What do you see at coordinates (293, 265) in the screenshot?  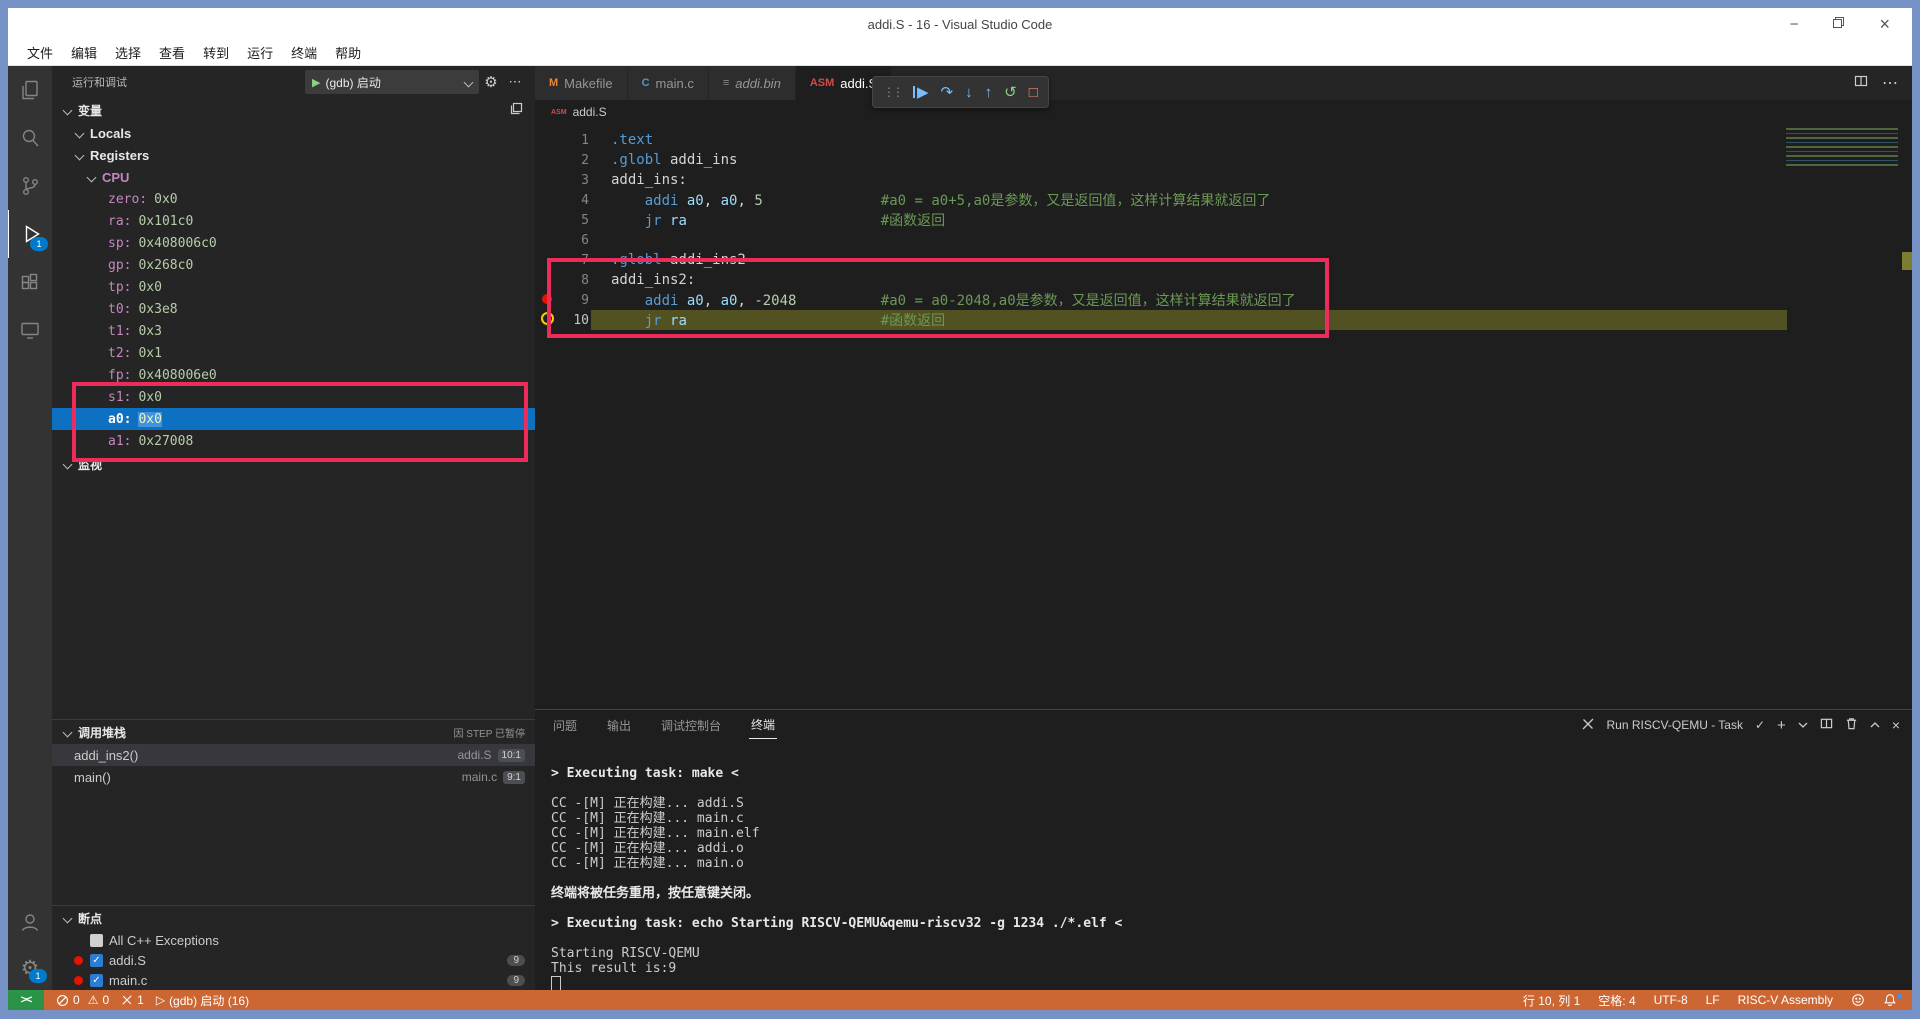 I see `register-row: gp: 0x268c0` at bounding box center [293, 265].